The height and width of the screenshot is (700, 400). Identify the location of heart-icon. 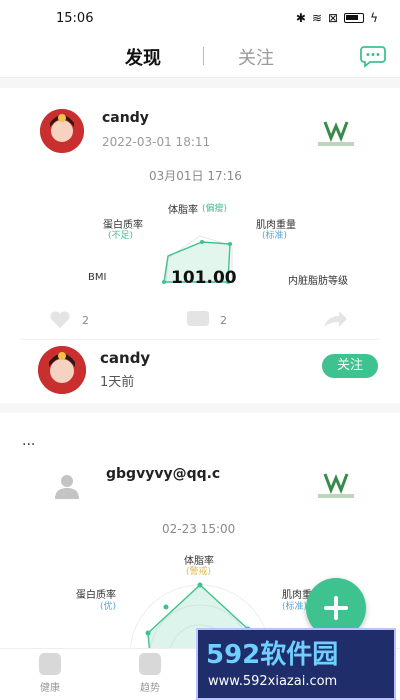
(50, 664).